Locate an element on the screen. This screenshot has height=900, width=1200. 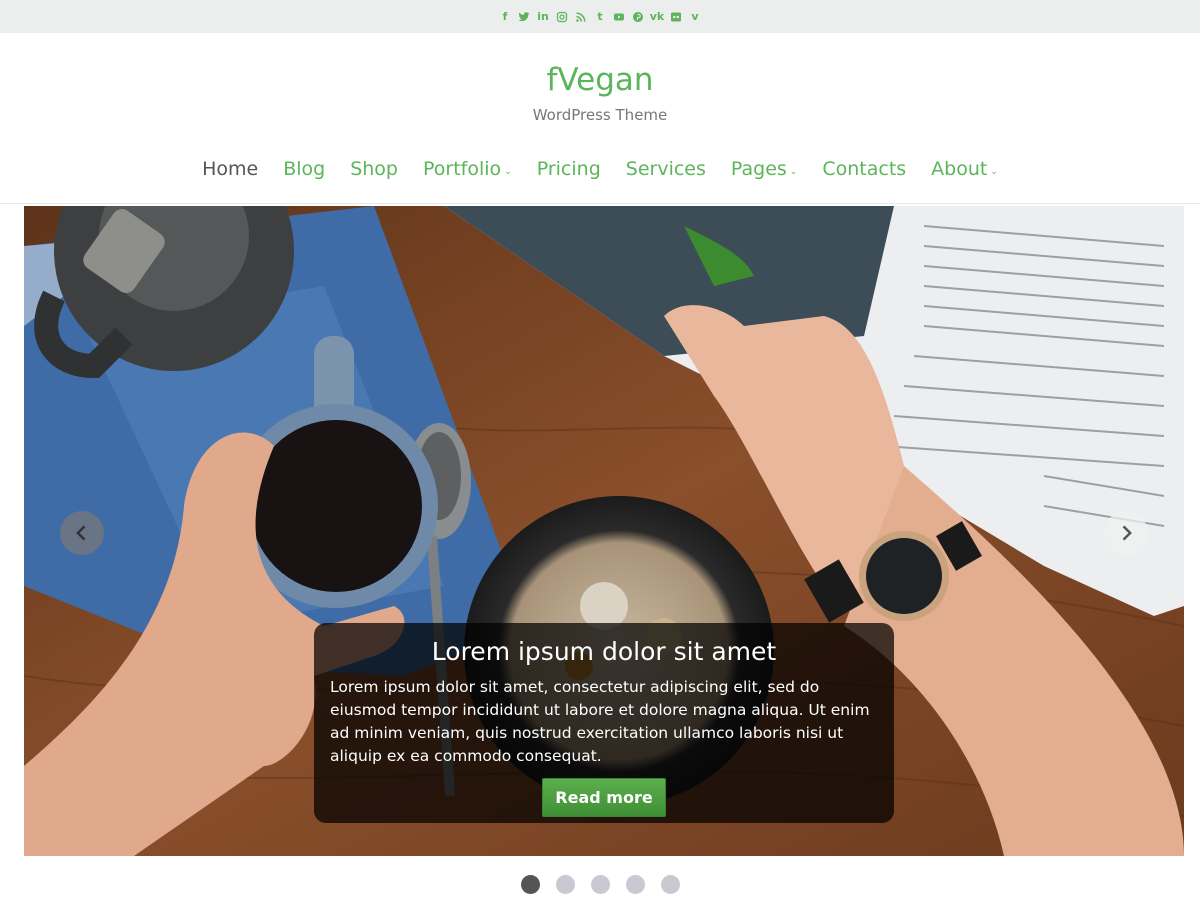
social-bar: f in t vk v is located at coordinates (600, 16).